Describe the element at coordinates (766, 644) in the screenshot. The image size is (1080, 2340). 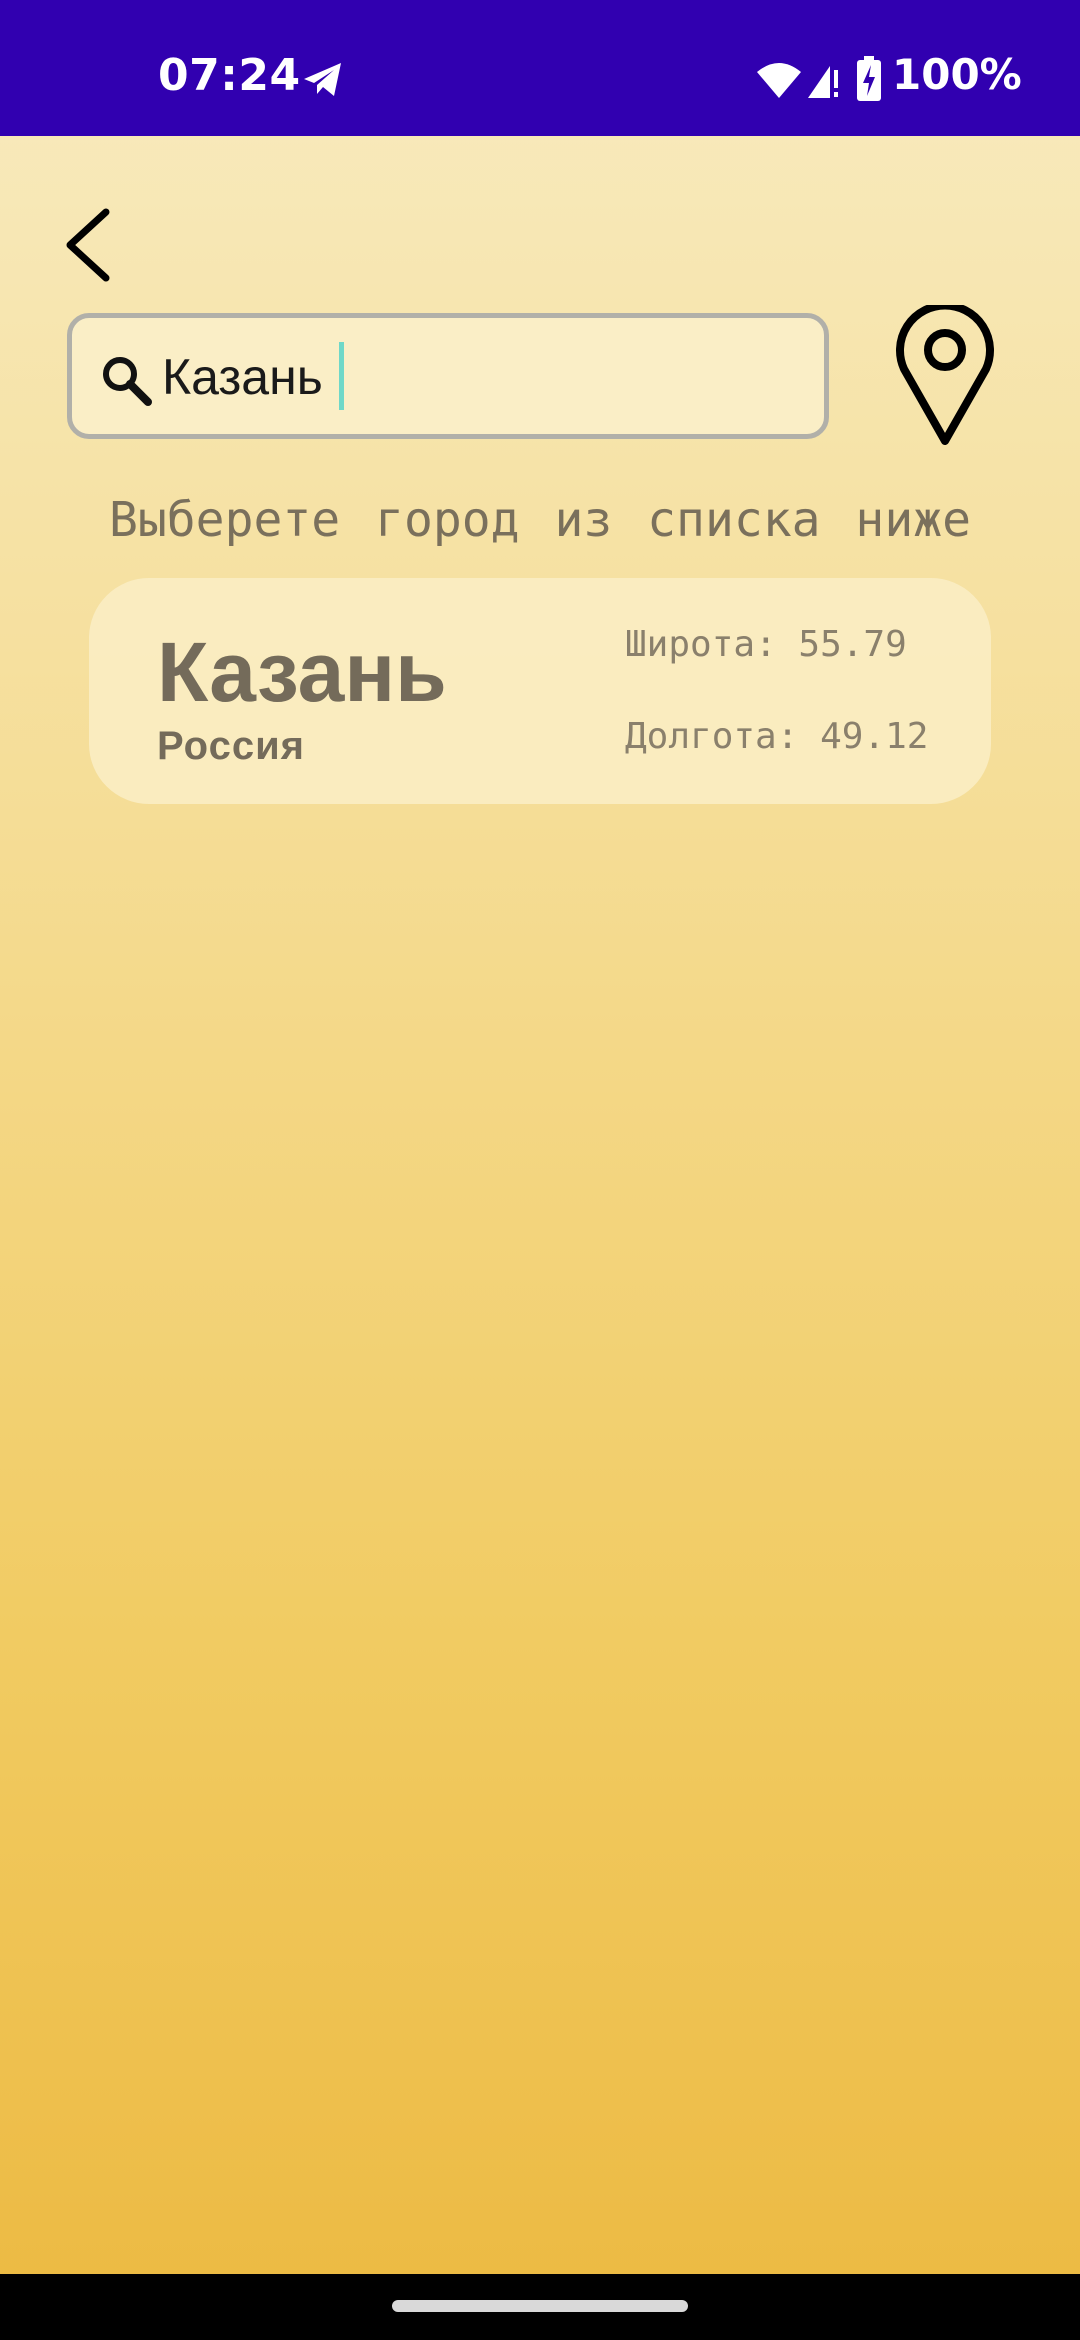
I see `latitude-label: Широта: 55.79` at that location.